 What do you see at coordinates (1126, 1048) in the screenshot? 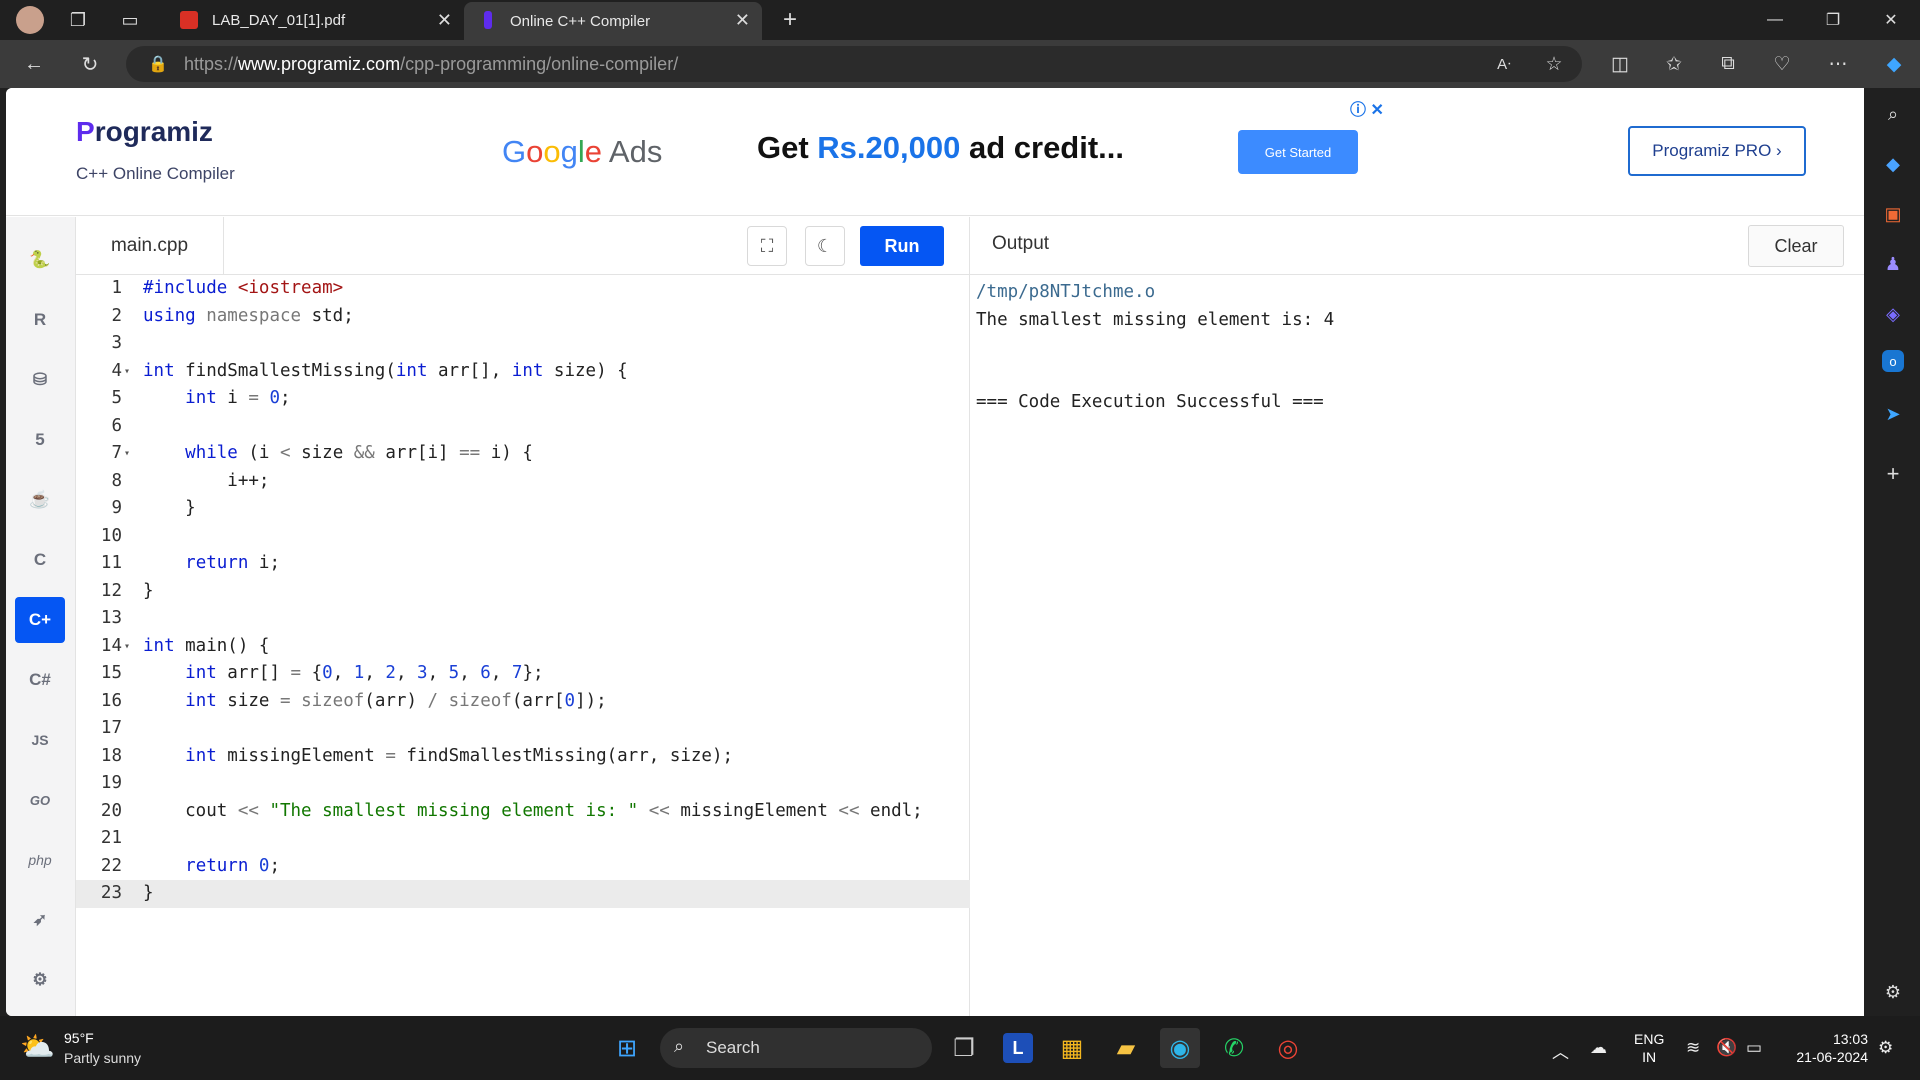
I see `file-explorer-icon: ▰` at bounding box center [1126, 1048].